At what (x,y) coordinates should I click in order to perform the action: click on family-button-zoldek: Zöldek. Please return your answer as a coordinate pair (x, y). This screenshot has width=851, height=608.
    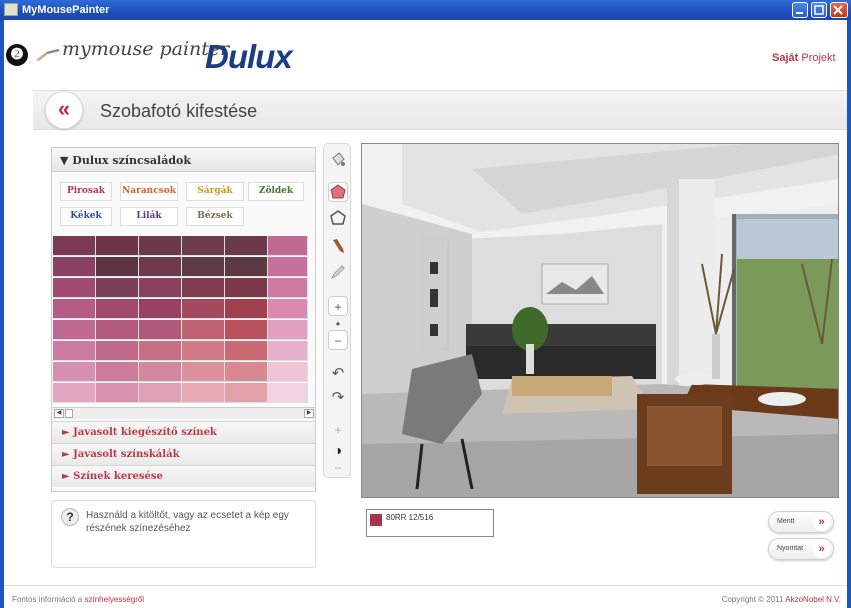
    Looking at the image, I should click on (276, 191).